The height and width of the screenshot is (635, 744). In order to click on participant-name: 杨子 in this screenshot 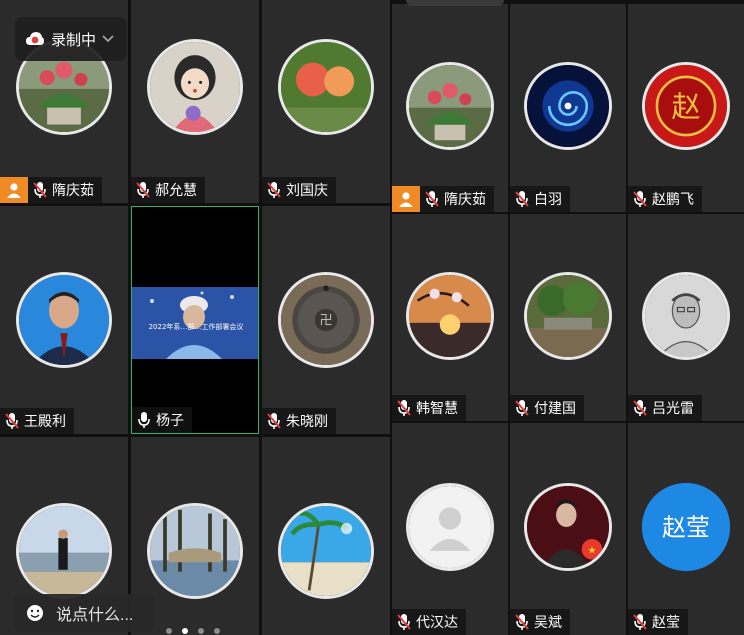, I will do `click(170, 420)`.